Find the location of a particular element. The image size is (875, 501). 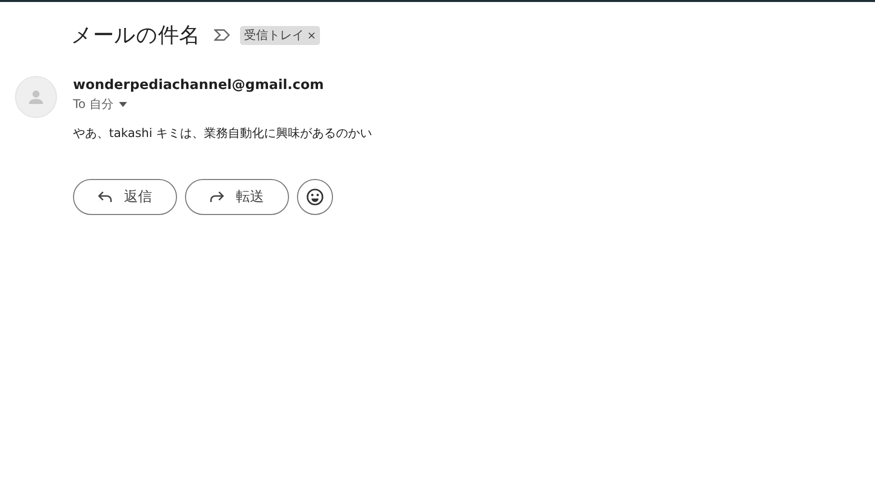

forward-arrow-icon is located at coordinates (217, 197).